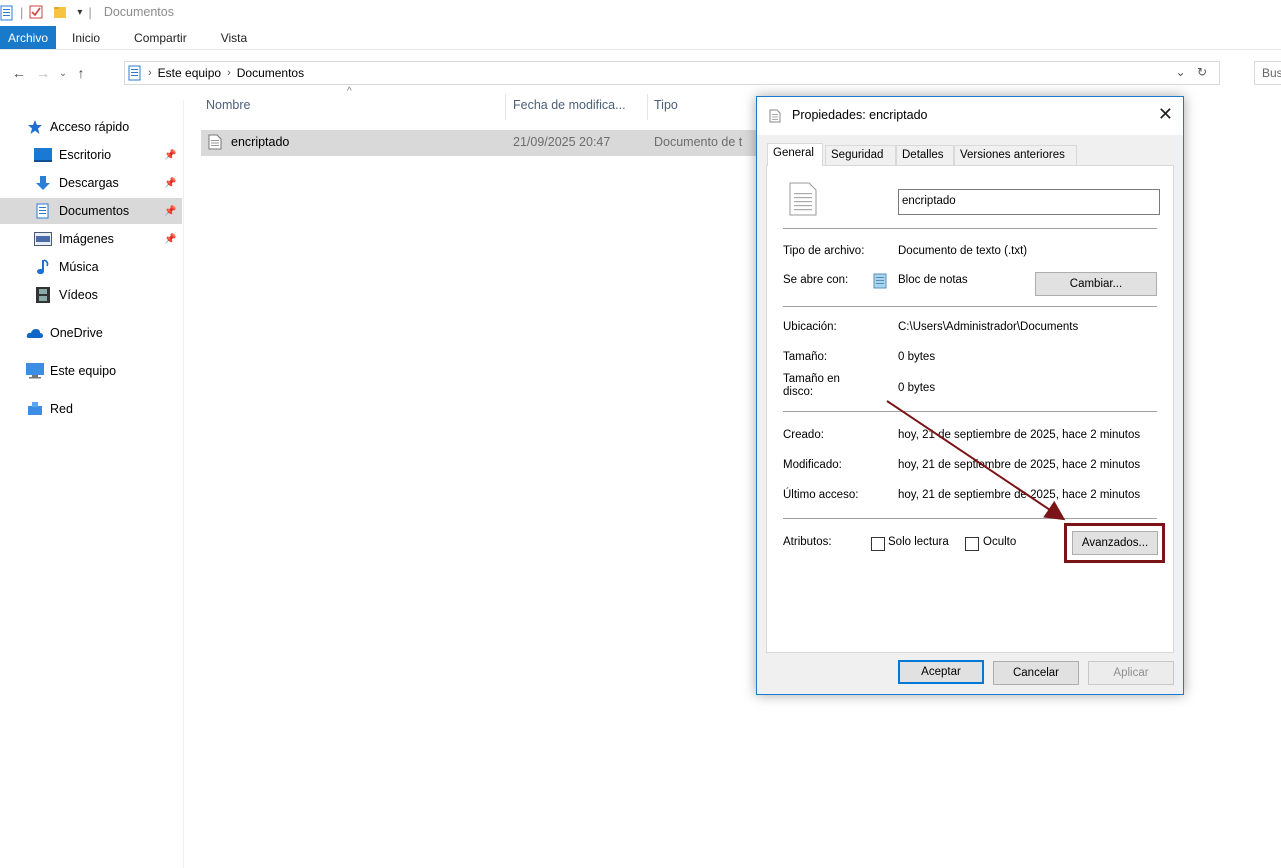 The height and width of the screenshot is (868, 1281). What do you see at coordinates (79, 267) in the screenshot?
I see `sidebar-item-label: Música` at bounding box center [79, 267].